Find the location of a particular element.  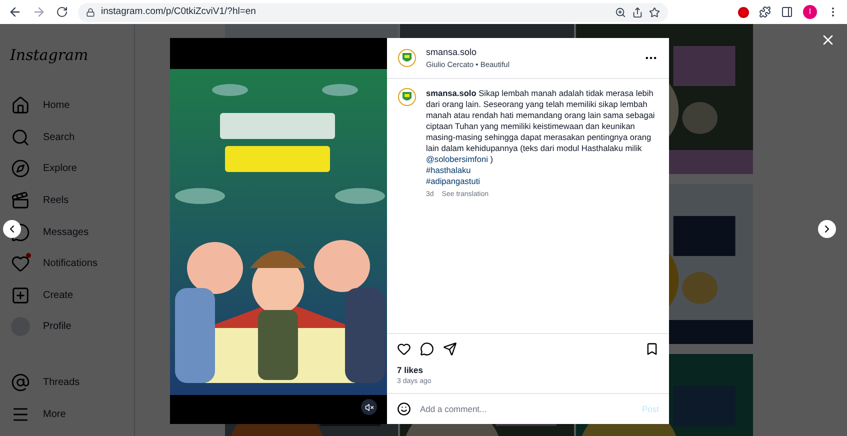

reload-icon is located at coordinates (62, 12).